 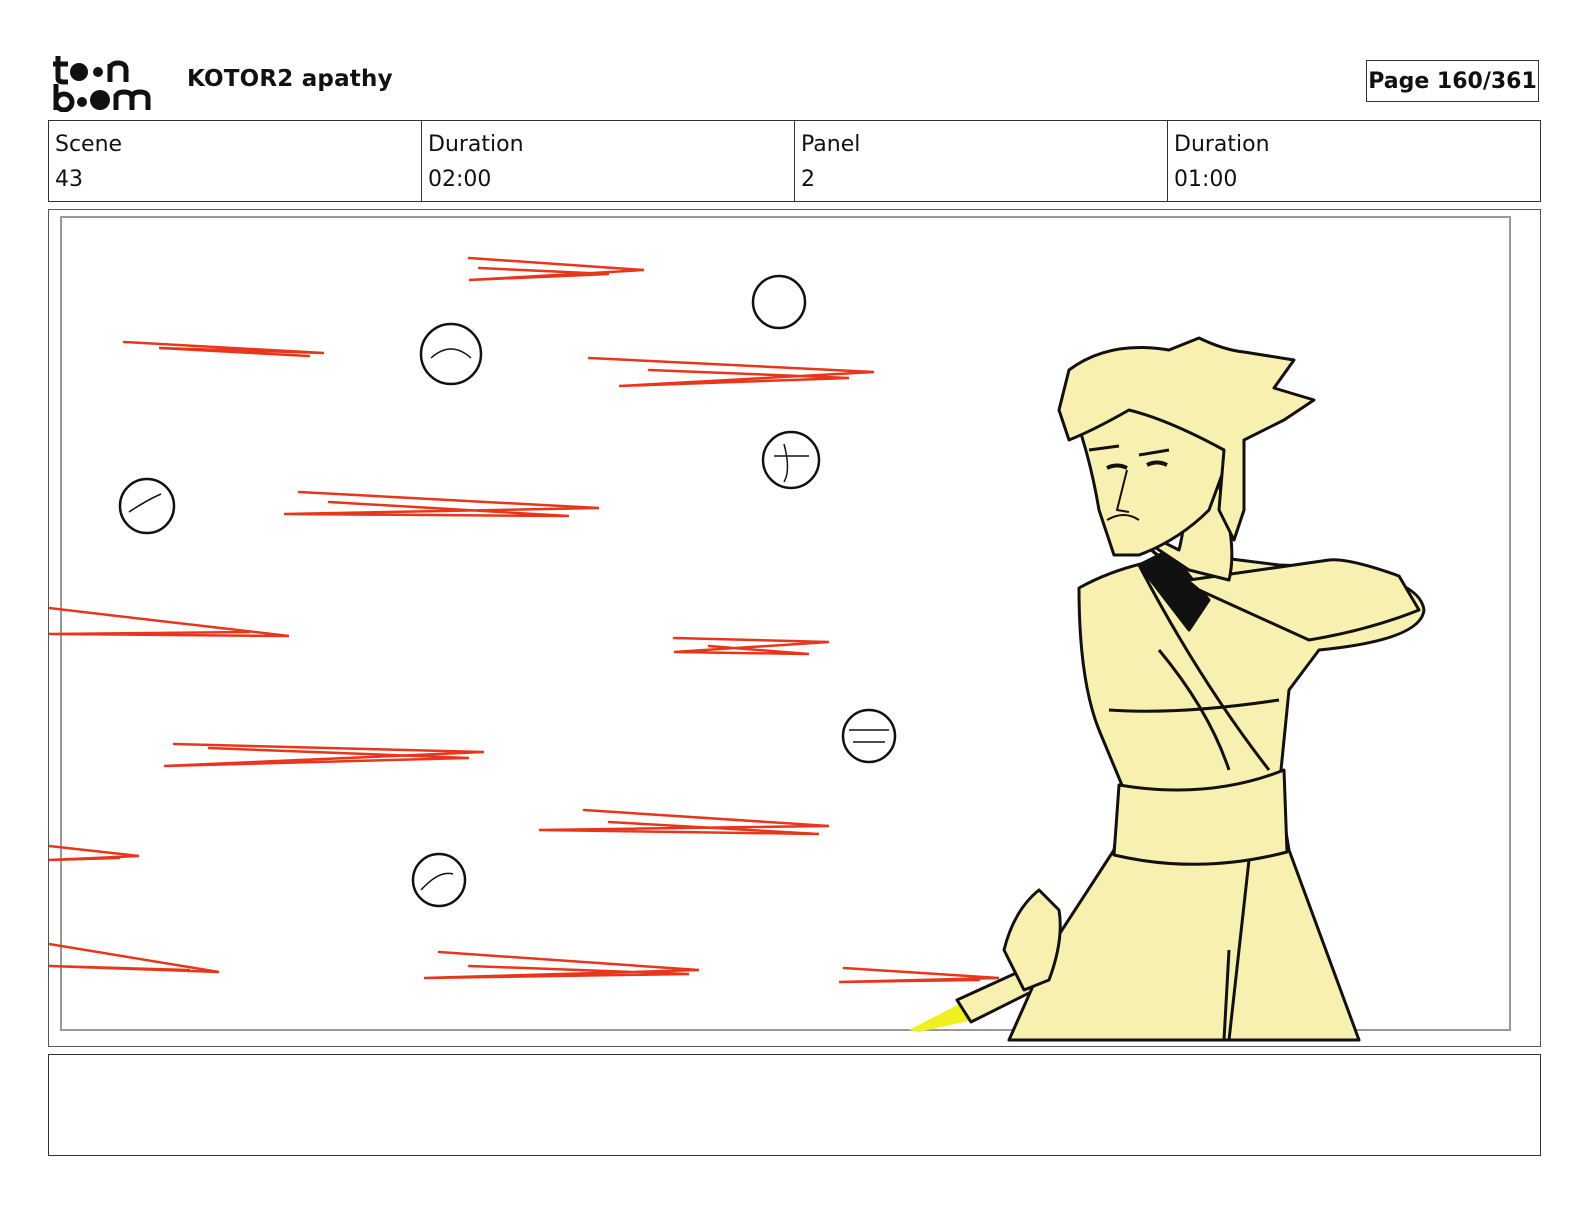 What do you see at coordinates (1354, 161) in the screenshot?
I see `panel-duration-cell: Duration 01:00` at bounding box center [1354, 161].